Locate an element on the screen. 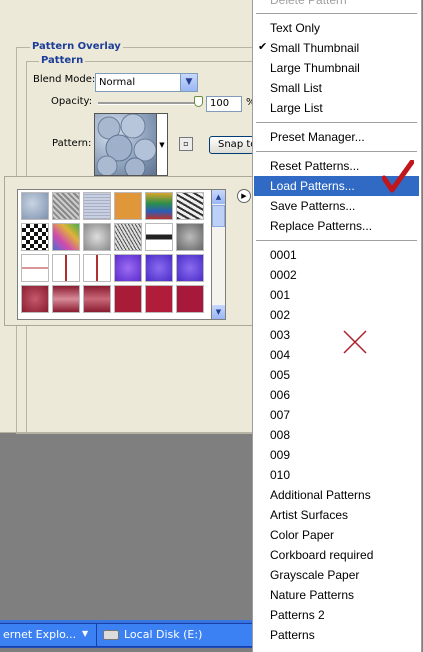  menu-item-library: 001 is located at coordinates (280, 295).